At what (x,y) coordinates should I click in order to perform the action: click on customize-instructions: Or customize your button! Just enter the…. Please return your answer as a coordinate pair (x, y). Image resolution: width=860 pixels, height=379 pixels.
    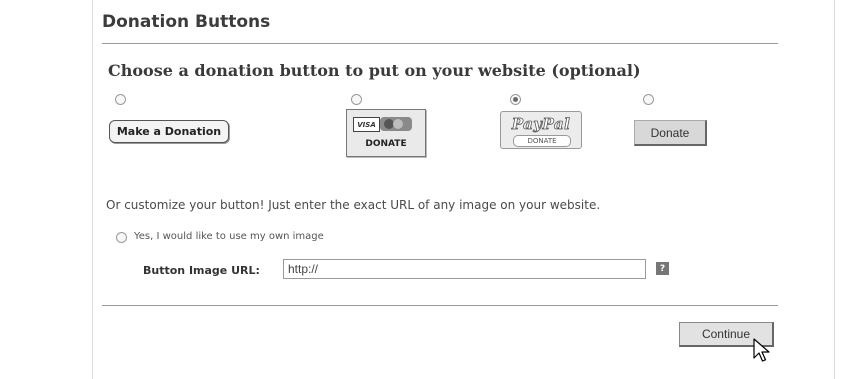
    Looking at the image, I should click on (353, 205).